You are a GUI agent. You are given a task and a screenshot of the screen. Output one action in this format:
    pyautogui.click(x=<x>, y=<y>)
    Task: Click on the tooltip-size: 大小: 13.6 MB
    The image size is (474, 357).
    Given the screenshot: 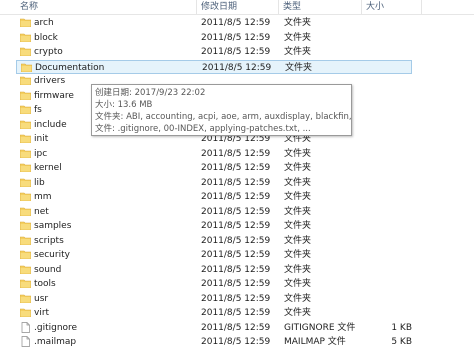 What is the action you would take?
    pyautogui.click(x=124, y=105)
    